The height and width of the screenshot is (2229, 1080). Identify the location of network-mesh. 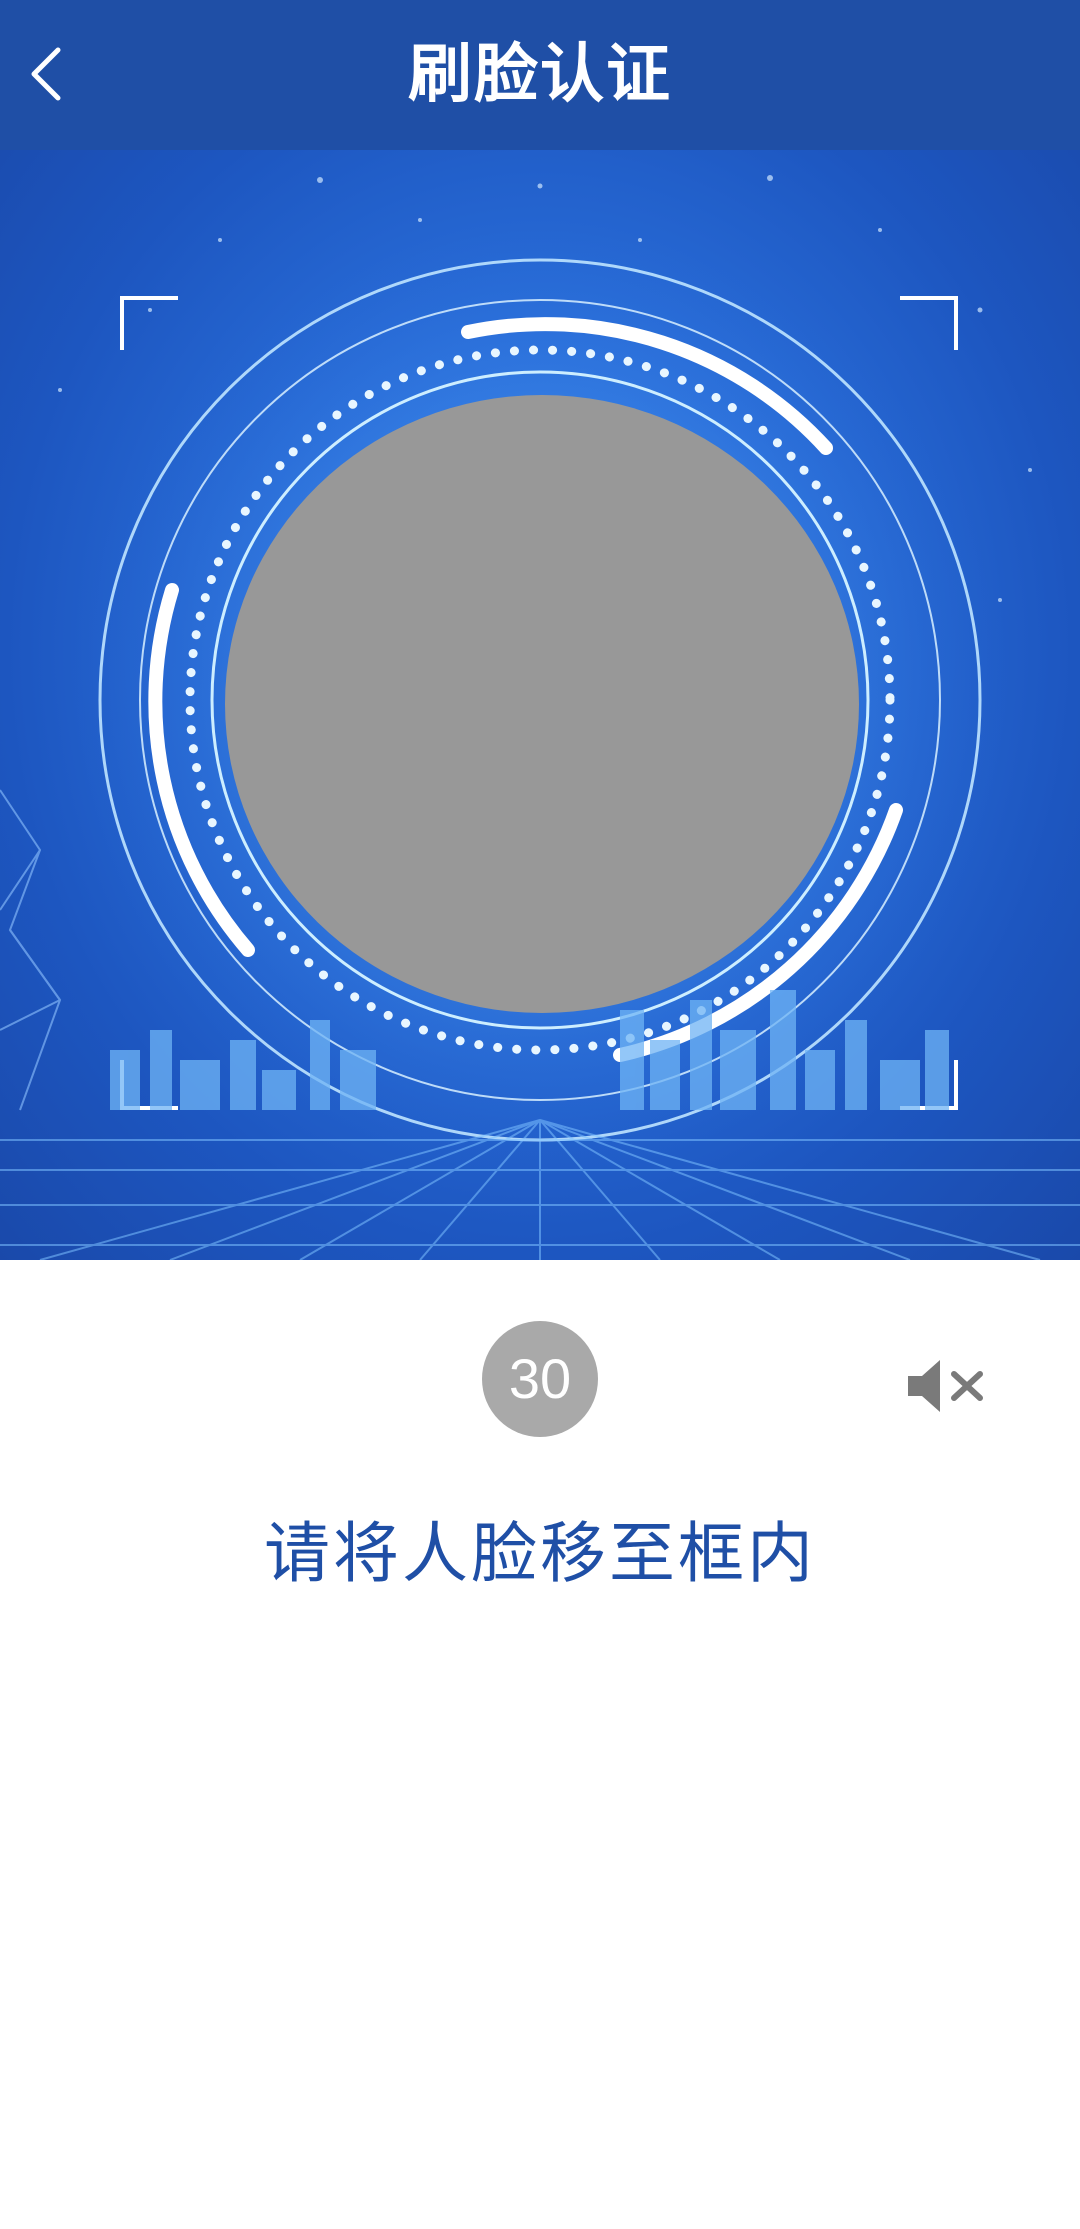
(31, 950).